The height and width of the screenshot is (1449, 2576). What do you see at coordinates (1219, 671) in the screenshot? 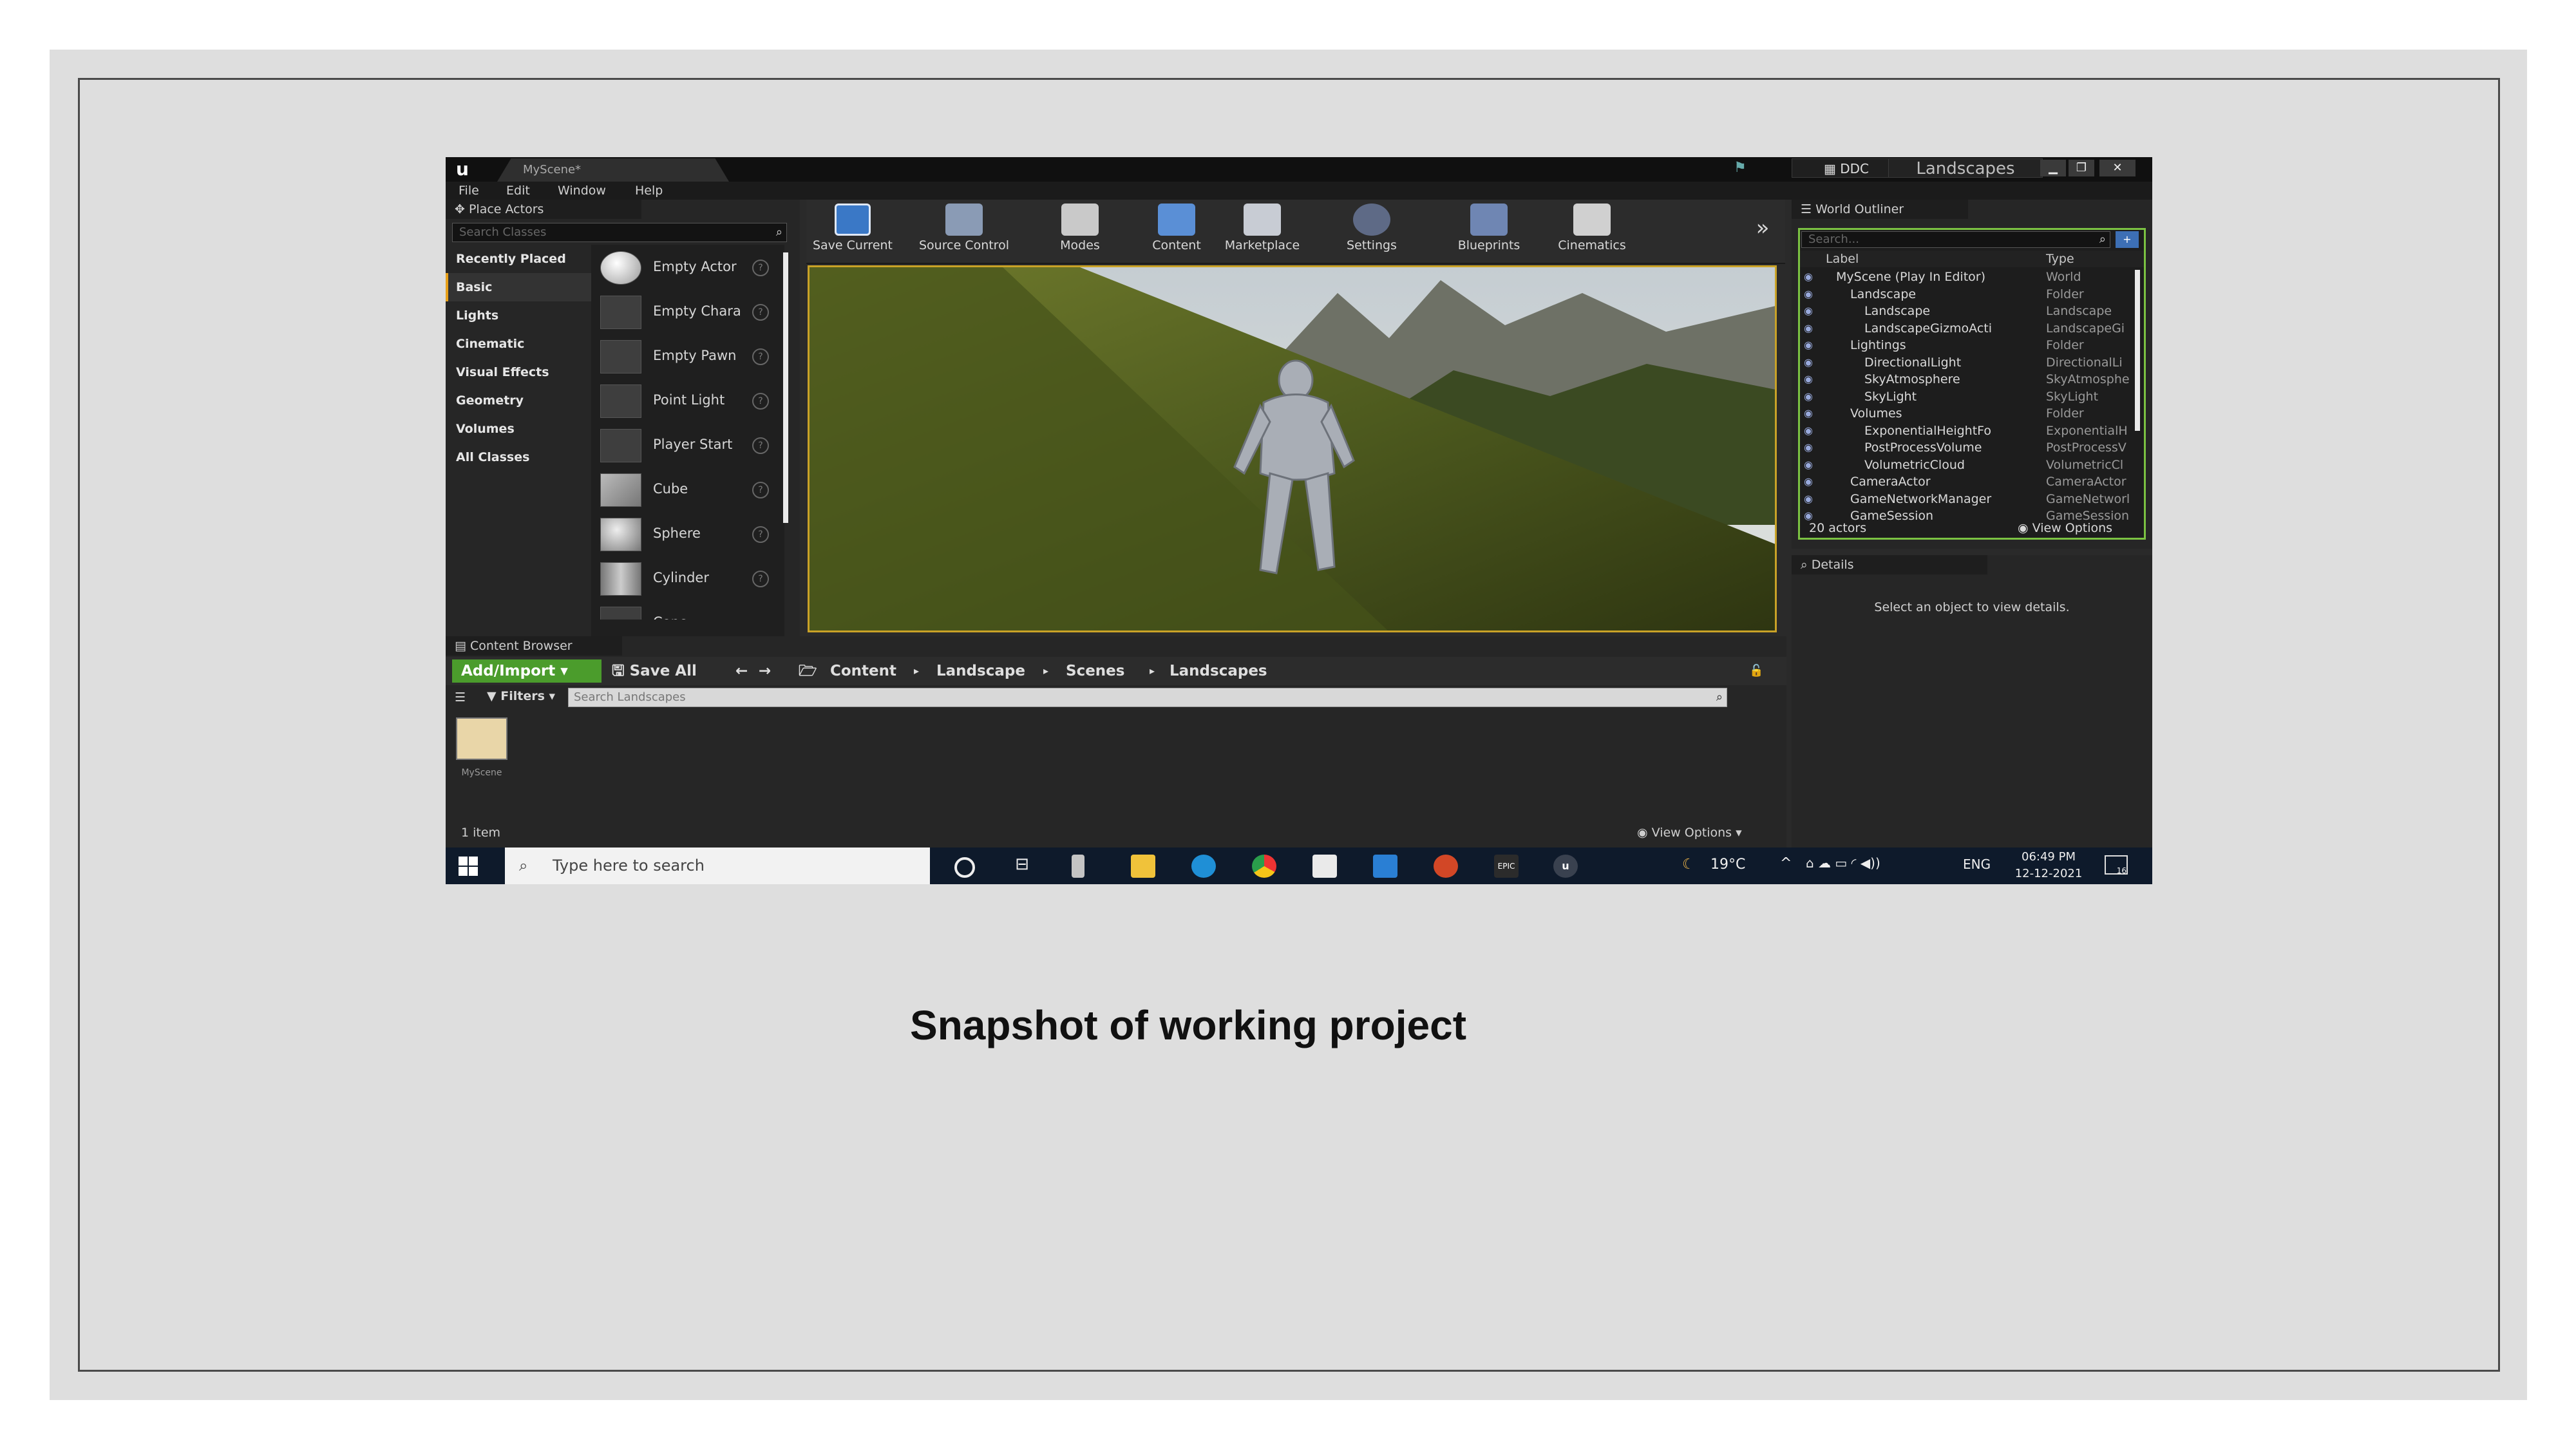
I see `breadcrumb-landscapes: Landscapes` at bounding box center [1219, 671].